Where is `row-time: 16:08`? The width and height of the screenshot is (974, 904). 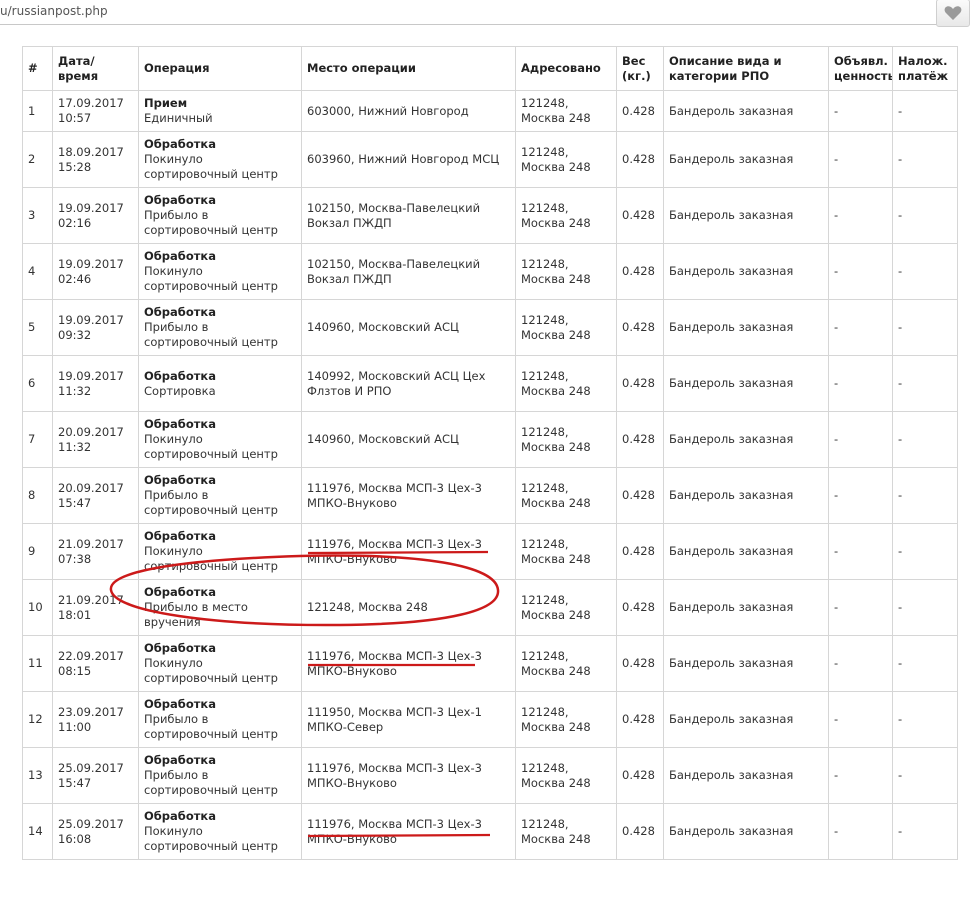
row-time: 16:08 is located at coordinates (75, 838).